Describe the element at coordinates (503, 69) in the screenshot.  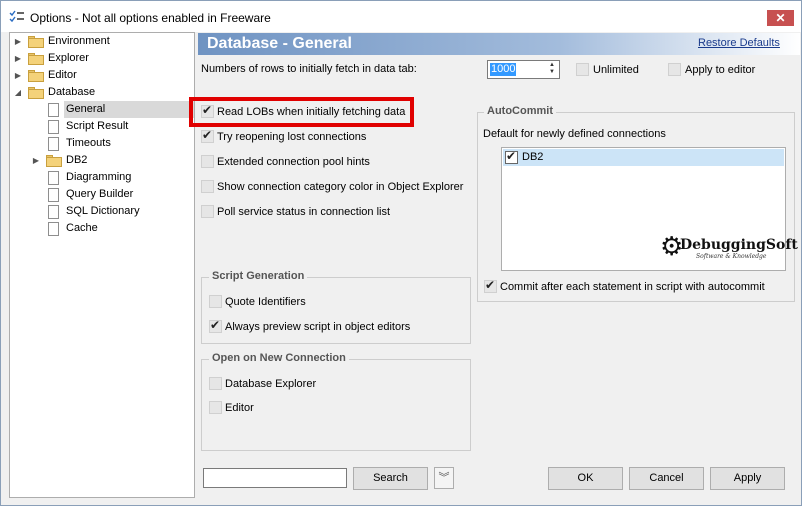
I see `fetch-rows-value: 1000` at that location.